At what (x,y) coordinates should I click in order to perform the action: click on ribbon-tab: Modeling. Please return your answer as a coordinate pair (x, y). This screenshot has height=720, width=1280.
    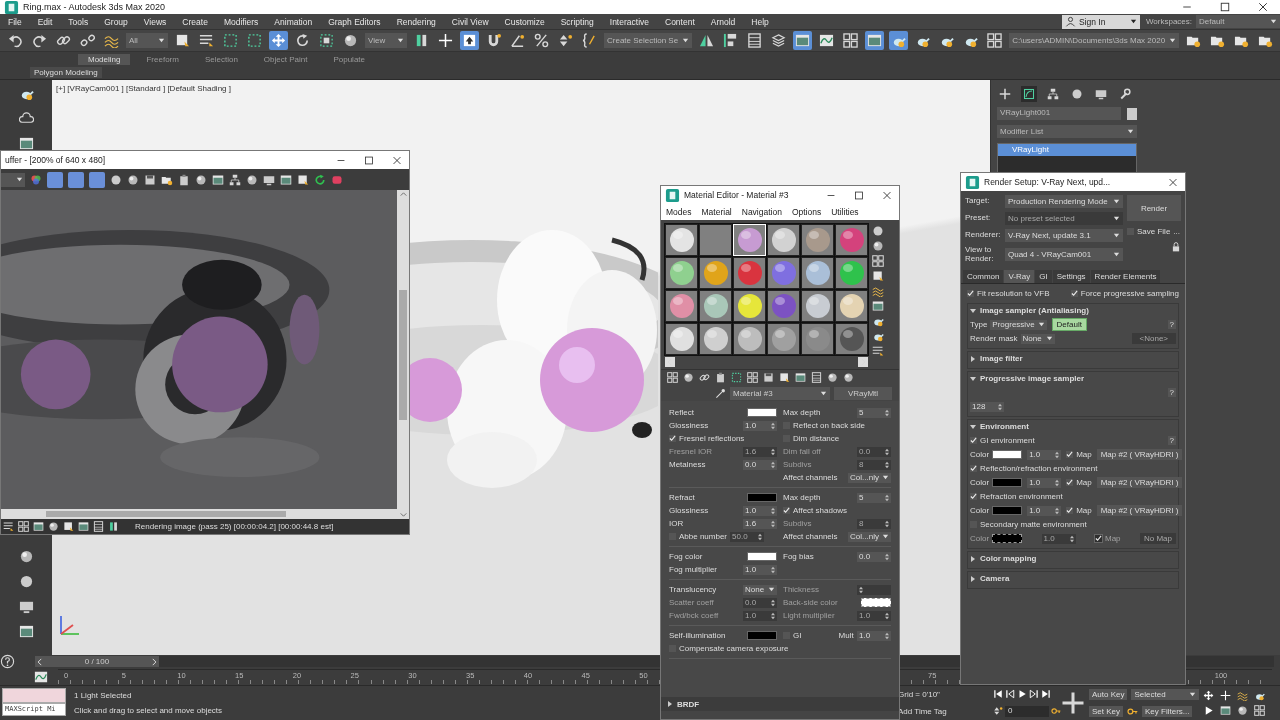
    Looking at the image, I should click on (104, 59).